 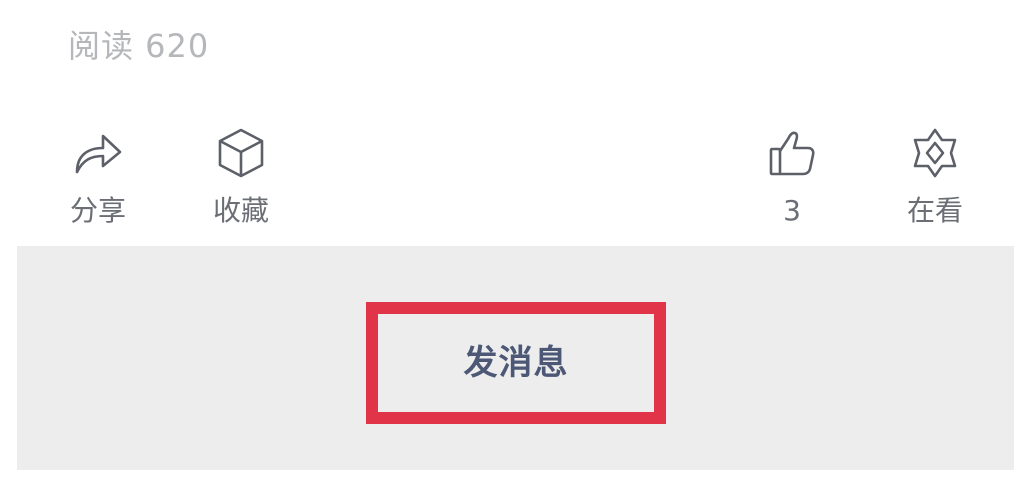 I want to click on collect-button: 收藏, so click(x=241, y=178).